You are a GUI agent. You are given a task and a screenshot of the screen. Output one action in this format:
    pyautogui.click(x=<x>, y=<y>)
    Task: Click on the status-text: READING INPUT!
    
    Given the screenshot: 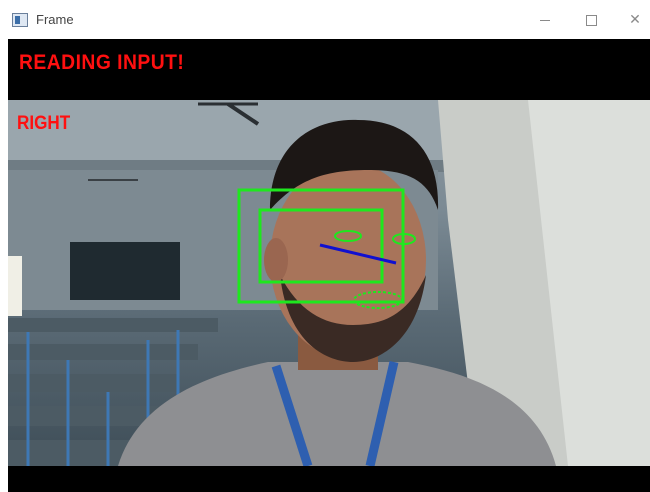 What is the action you would take?
    pyautogui.click(x=102, y=62)
    